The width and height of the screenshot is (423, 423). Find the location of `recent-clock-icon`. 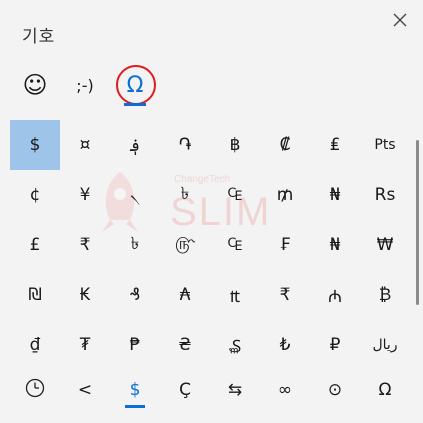

recent-clock-icon is located at coordinates (35, 390).